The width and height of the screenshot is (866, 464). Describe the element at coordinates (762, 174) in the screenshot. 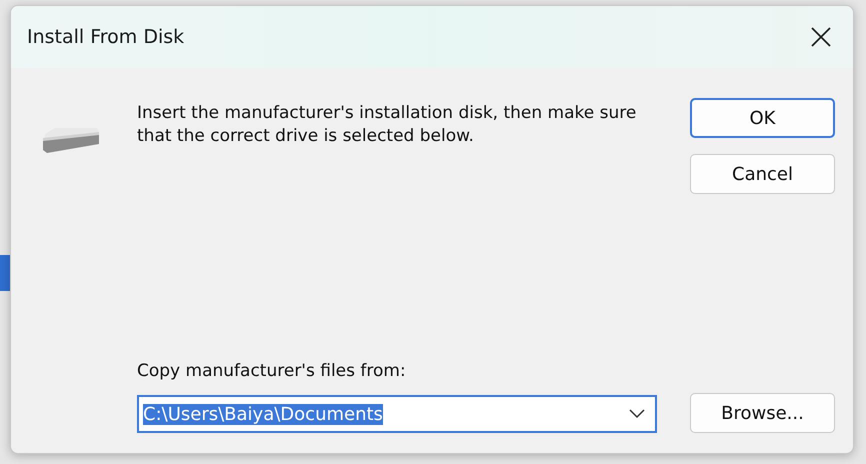

I see `cancel-button: Cancel` at that location.